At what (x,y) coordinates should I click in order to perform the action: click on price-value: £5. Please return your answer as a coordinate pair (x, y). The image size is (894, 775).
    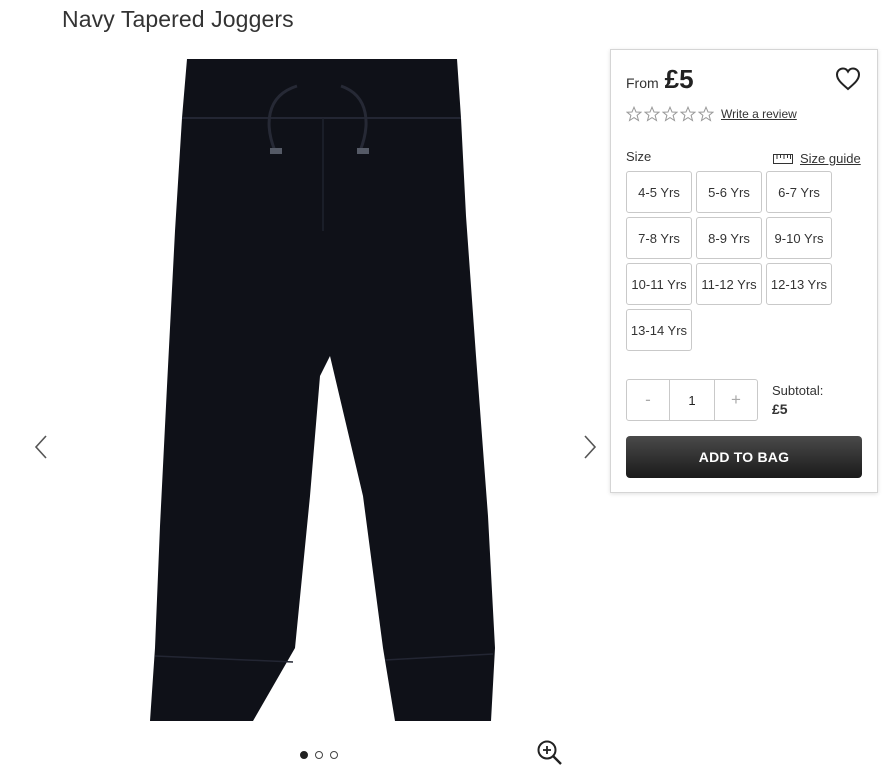
    Looking at the image, I should click on (679, 79).